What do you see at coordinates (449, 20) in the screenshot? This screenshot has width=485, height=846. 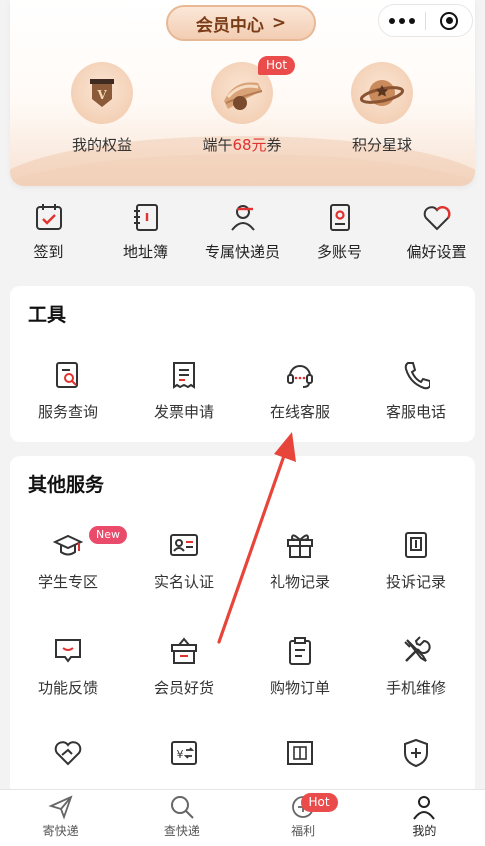 I see `close-target-icon` at bounding box center [449, 20].